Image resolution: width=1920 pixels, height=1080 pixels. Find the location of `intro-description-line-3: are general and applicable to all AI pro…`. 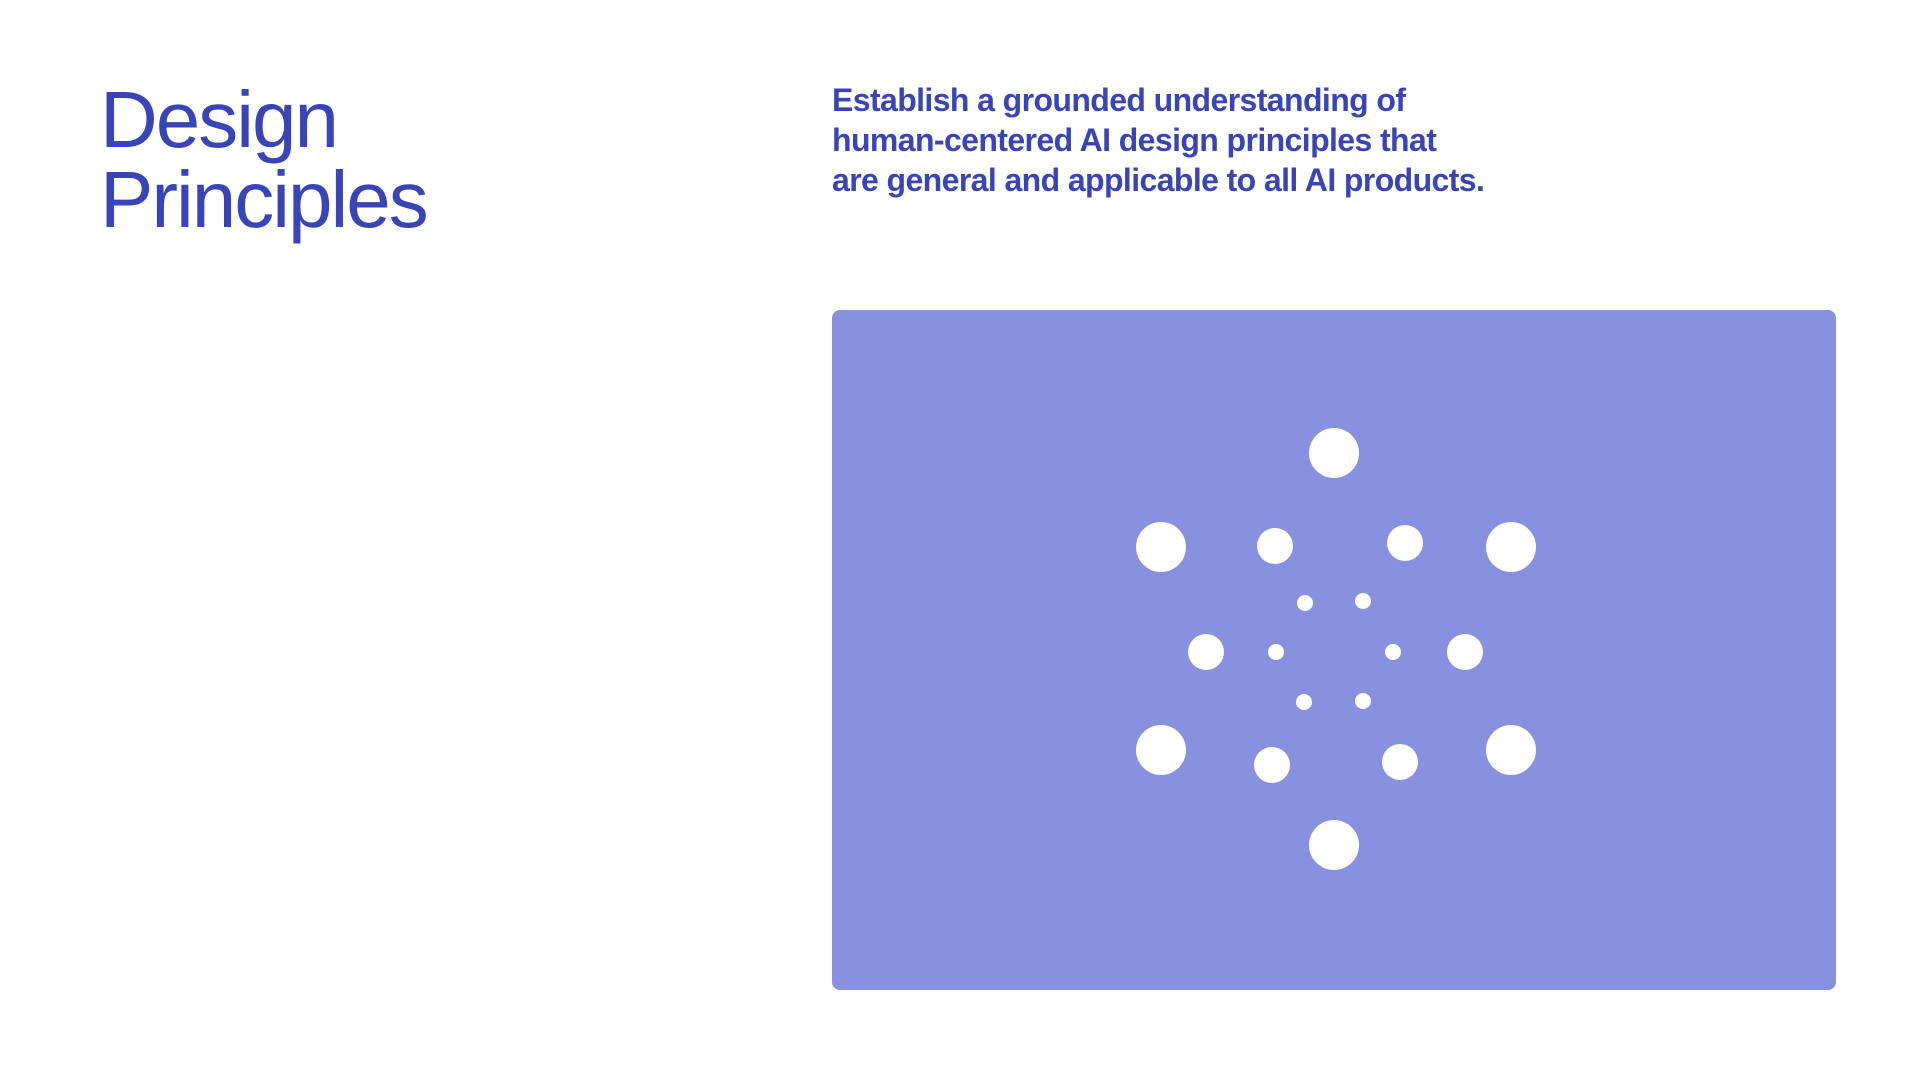

intro-description-line-3: are general and applicable to all AI pro… is located at coordinates (1158, 180).